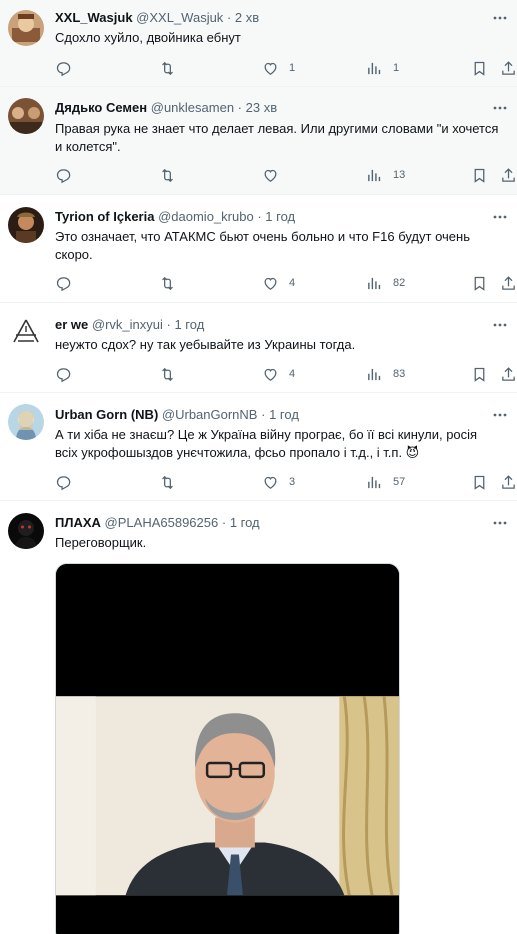 The height and width of the screenshot is (934, 517). What do you see at coordinates (104, 216) in the screenshot?
I see `display-name: Tyrion of Içkeria` at bounding box center [104, 216].